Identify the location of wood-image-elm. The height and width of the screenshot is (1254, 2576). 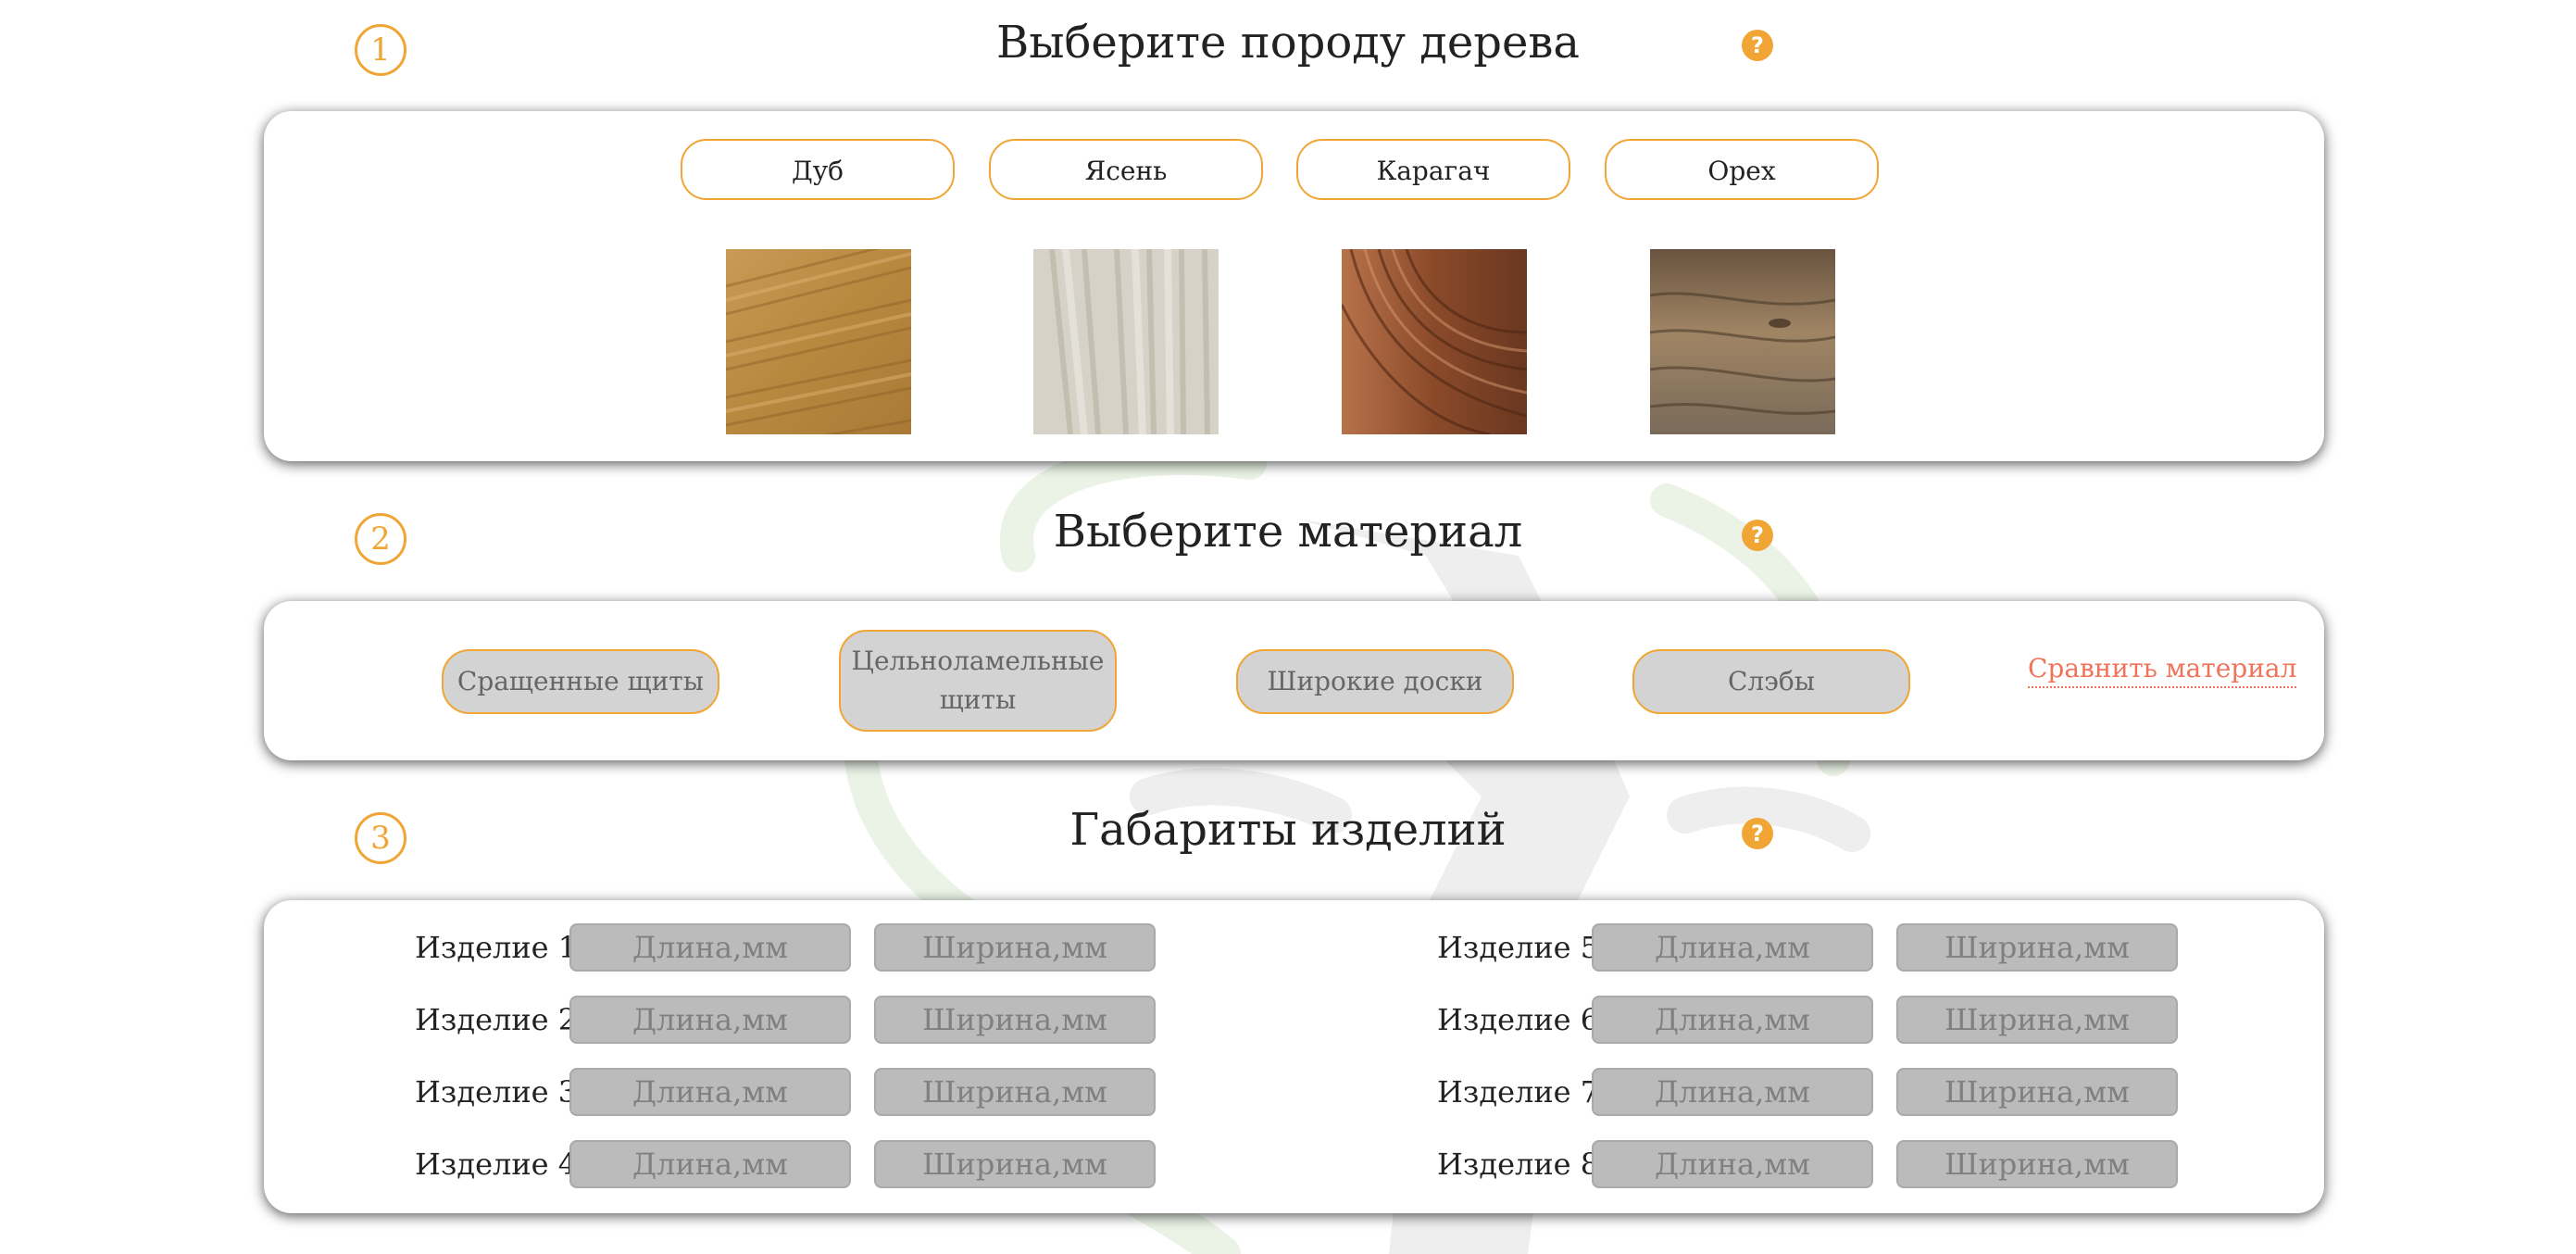
(1435, 341).